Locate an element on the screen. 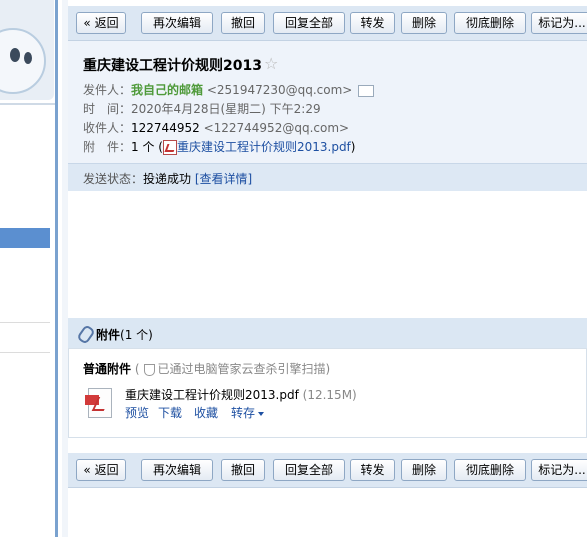  attachment-file-name: 重庆建设工程计价规则2013.pdf is located at coordinates (212, 395).